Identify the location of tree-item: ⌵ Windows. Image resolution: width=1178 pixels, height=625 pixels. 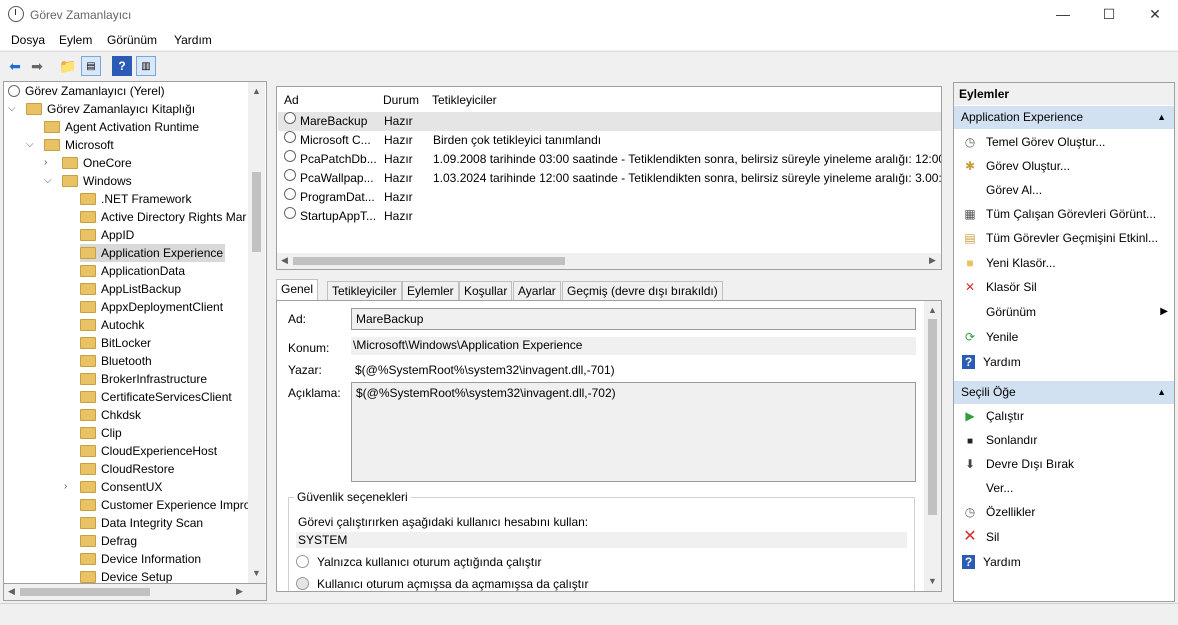
(88, 181).